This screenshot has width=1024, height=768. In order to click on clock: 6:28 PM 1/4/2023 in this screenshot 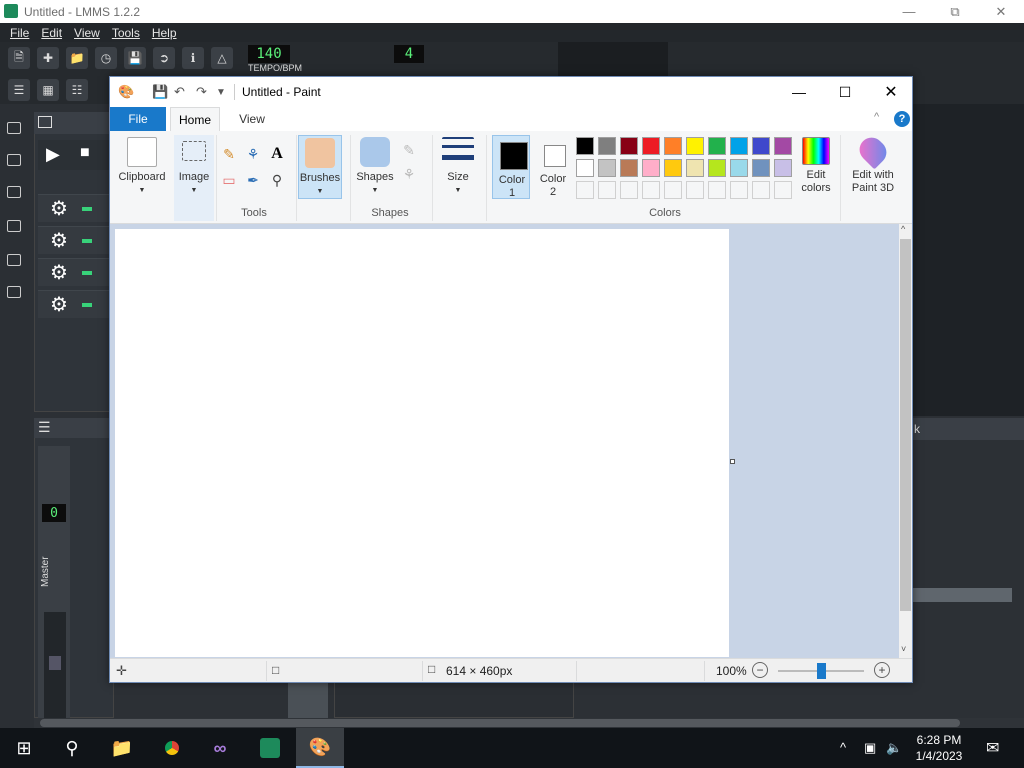, I will do `click(939, 748)`.